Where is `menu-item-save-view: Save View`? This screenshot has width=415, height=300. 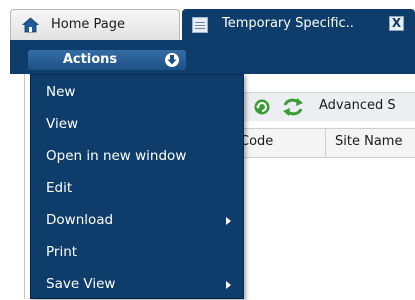
menu-item-save-view: Save View is located at coordinates (137, 285).